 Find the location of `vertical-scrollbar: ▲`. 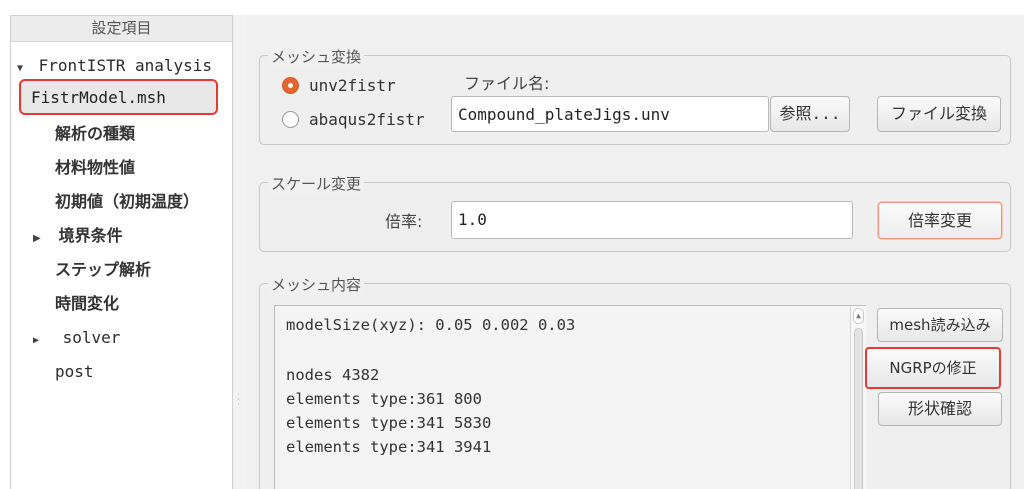

vertical-scrollbar: ▲ is located at coordinates (858, 397).